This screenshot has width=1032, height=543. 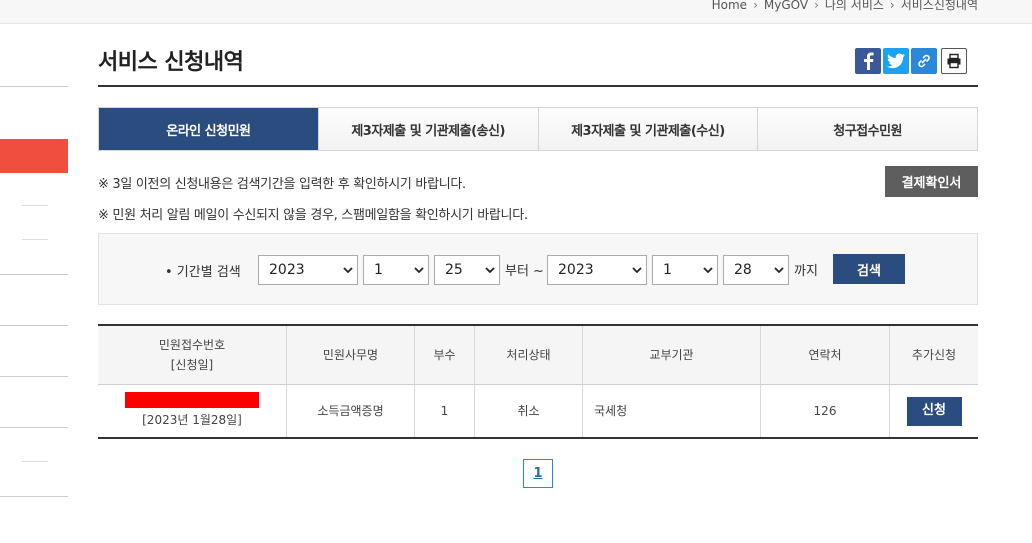 I want to click on share-toolbar, so click(x=911, y=61).